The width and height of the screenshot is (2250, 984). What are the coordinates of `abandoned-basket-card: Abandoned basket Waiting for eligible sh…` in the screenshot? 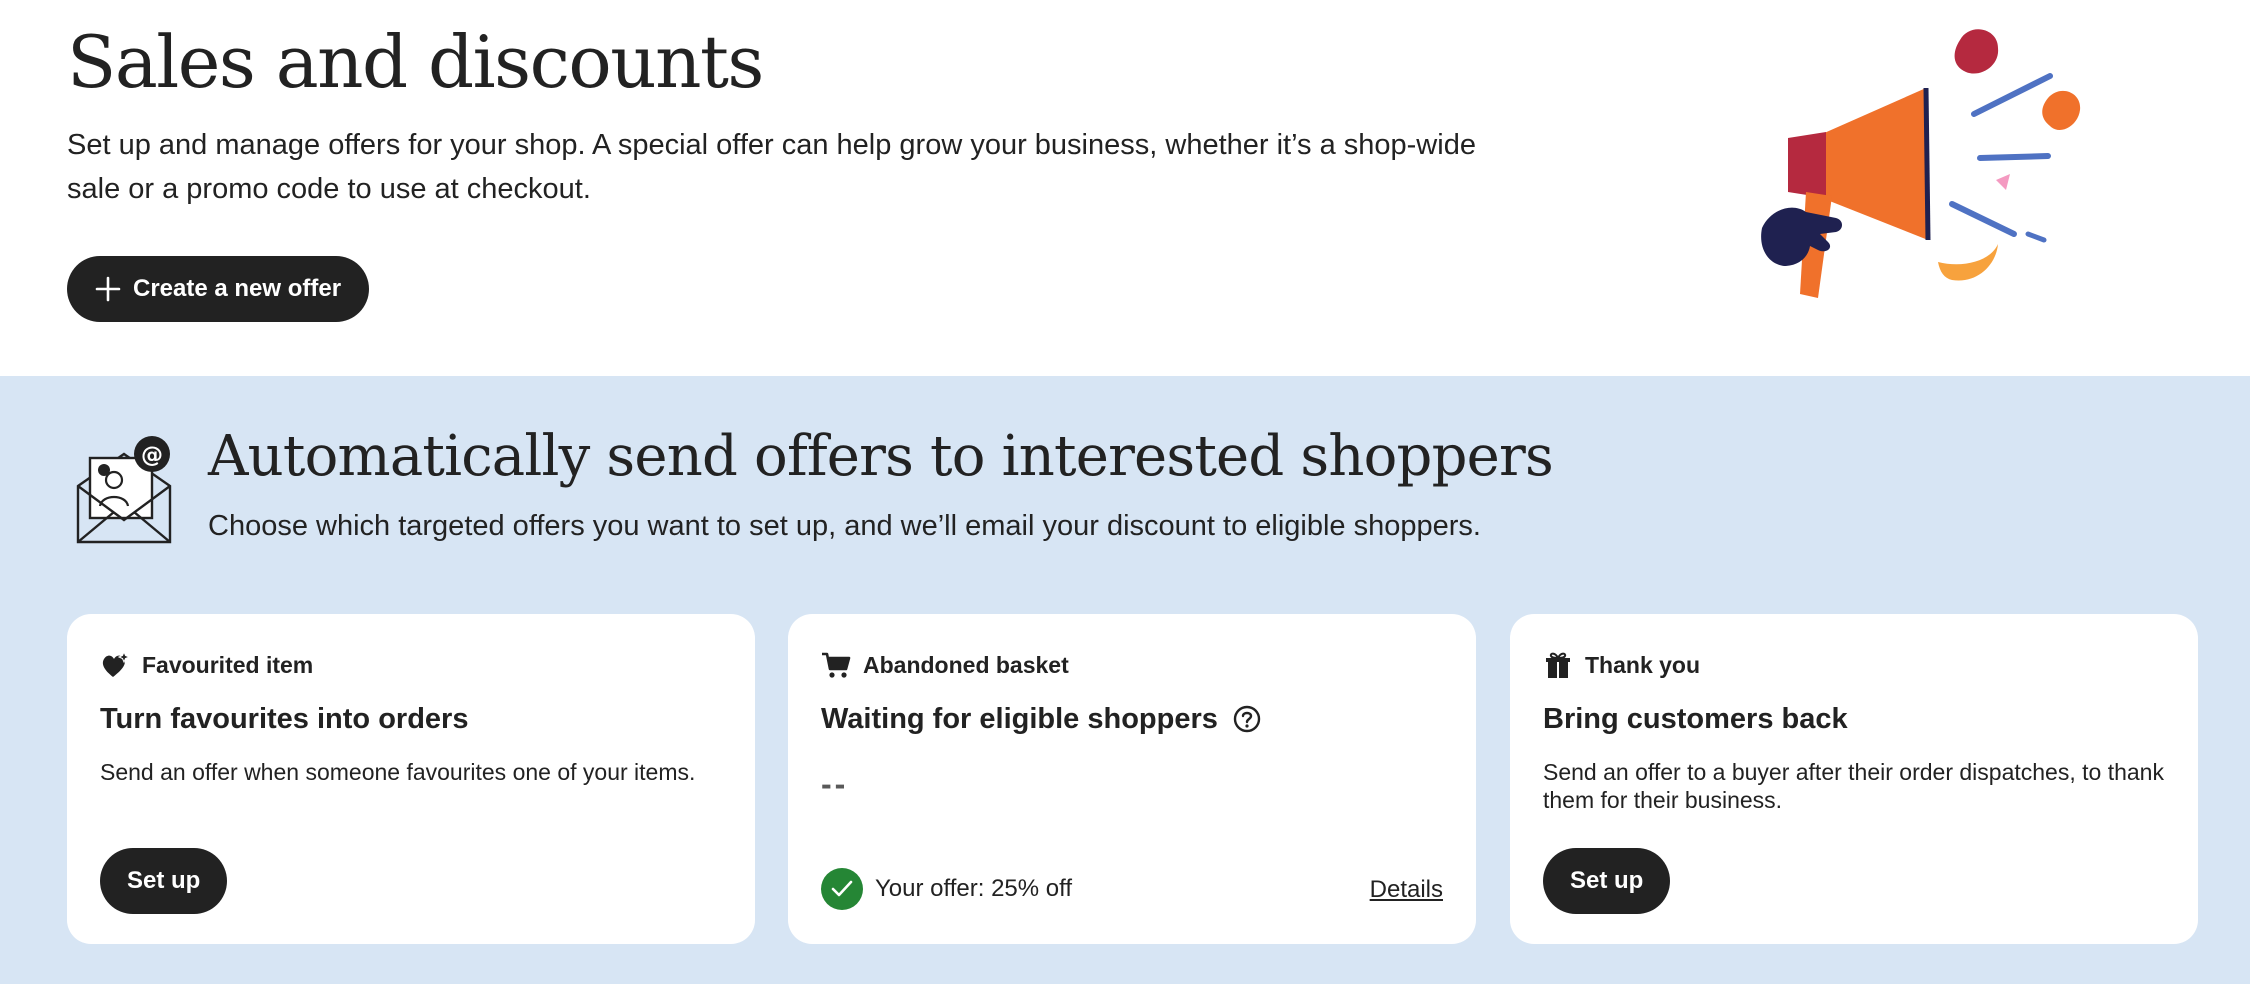 It's located at (1132, 779).